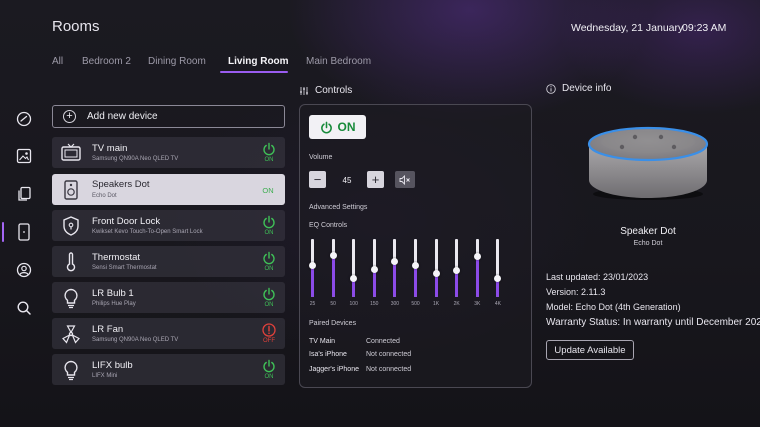 Image resolution: width=760 pixels, height=427 pixels. Describe the element at coordinates (24, 194) in the screenshot. I see `copy-devices-icon` at that location.